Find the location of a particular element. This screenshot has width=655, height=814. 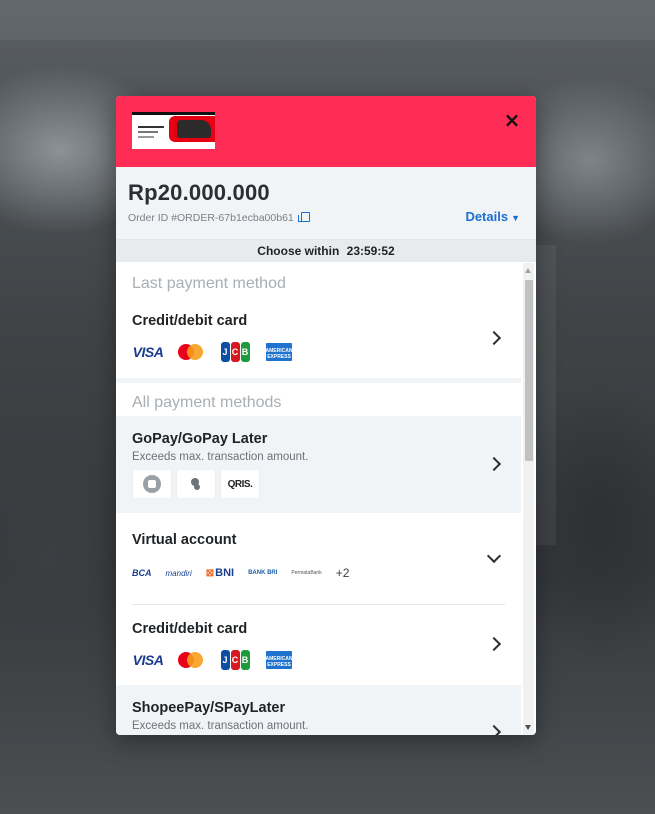

order-id: Order ID #ORDER-67b1ecba00b61 is located at coordinates (219, 217).